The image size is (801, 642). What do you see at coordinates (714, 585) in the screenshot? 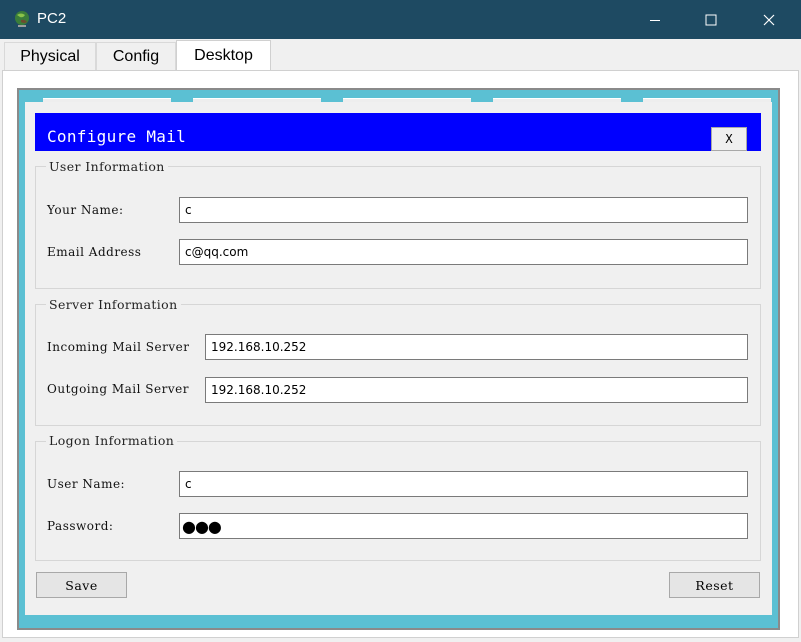
I see `reset-button: Reset` at bounding box center [714, 585].